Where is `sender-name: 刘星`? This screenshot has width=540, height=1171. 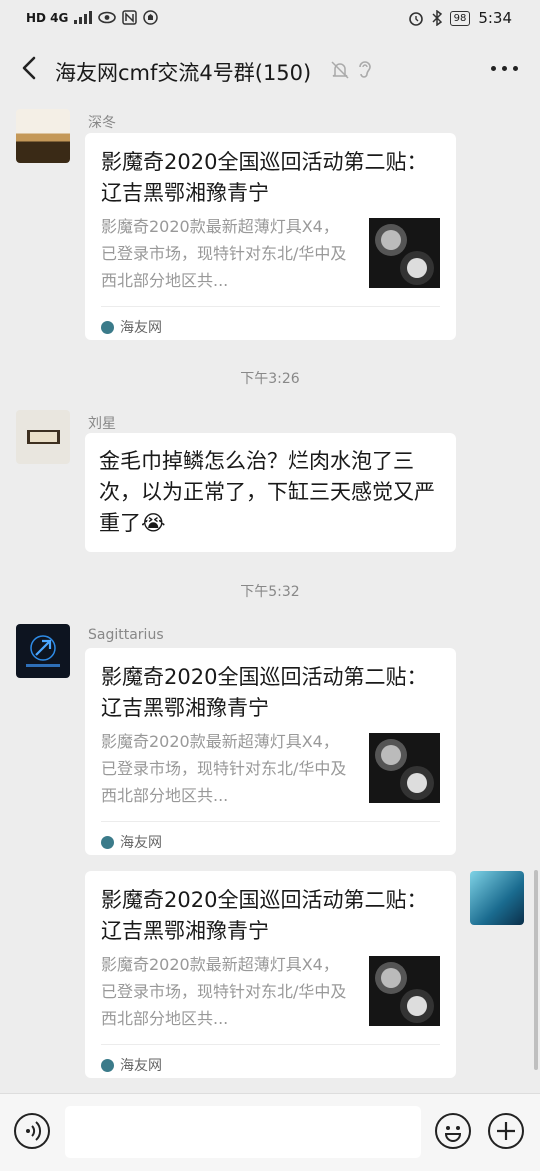 sender-name: 刘星 is located at coordinates (102, 424).